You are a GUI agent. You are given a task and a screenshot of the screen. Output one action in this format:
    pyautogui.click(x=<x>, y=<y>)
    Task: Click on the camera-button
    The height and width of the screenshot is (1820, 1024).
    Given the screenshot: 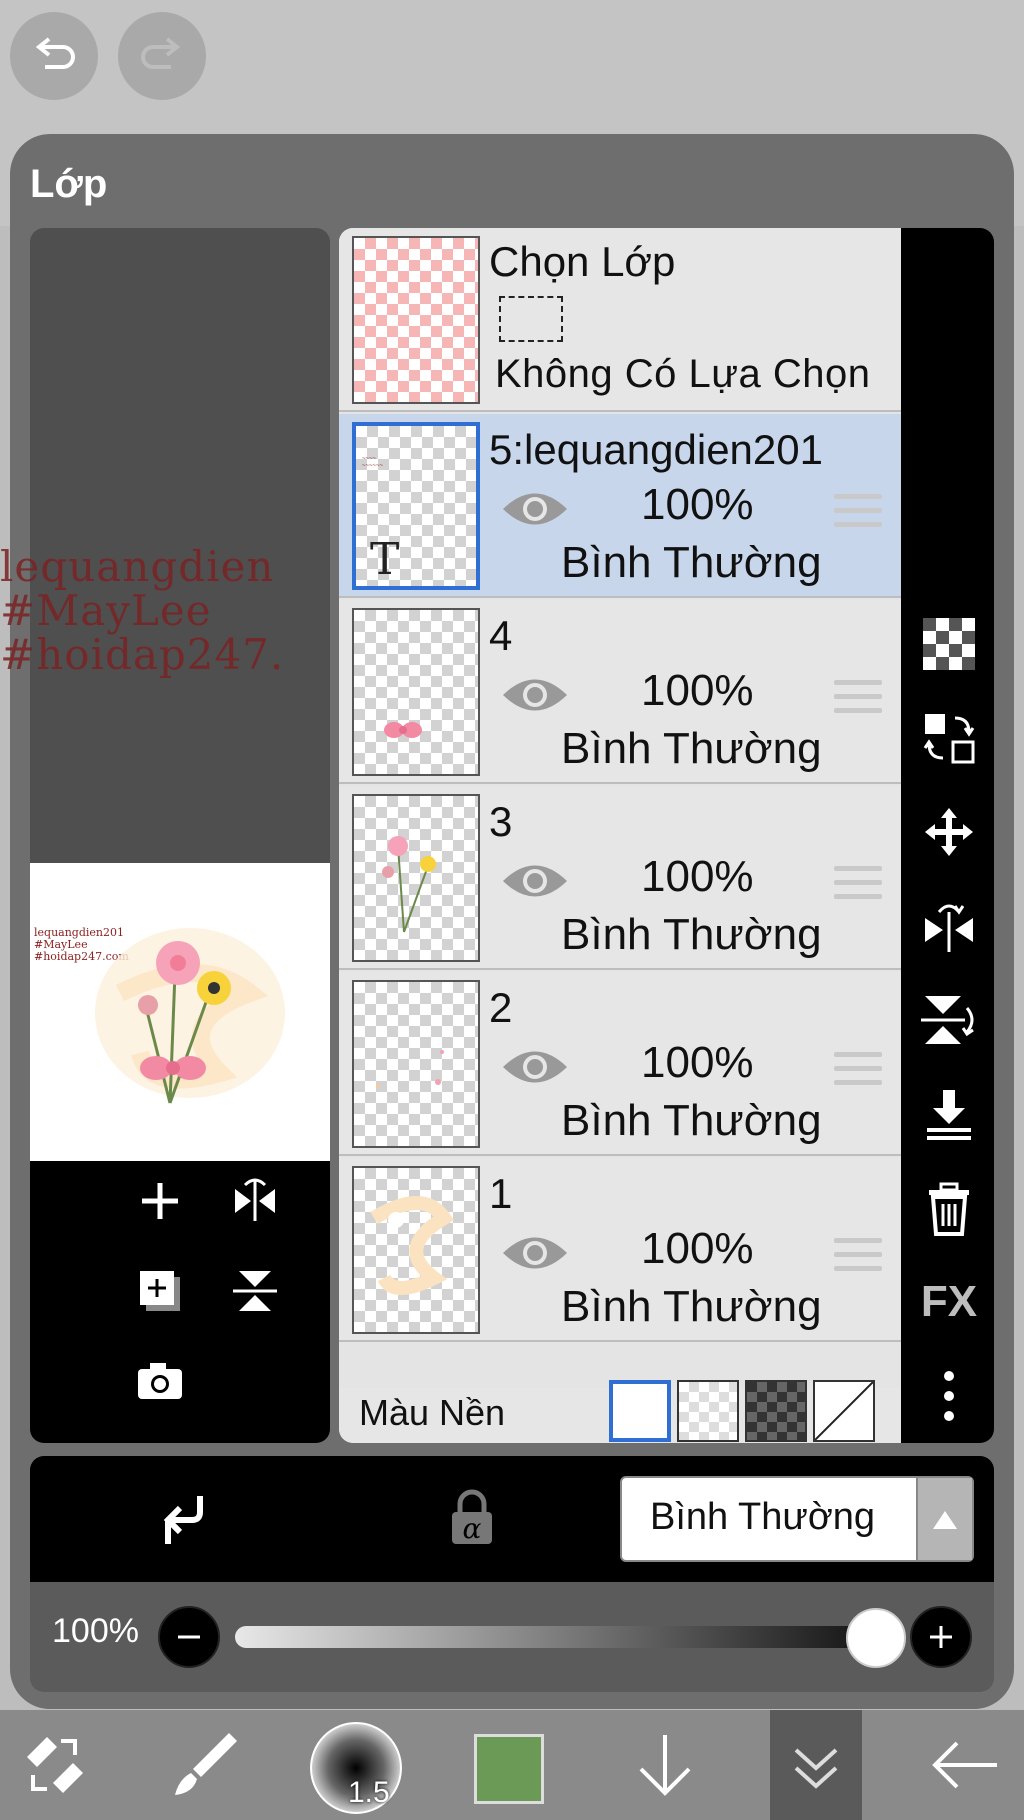 What is the action you would take?
    pyautogui.click(x=160, y=1381)
    